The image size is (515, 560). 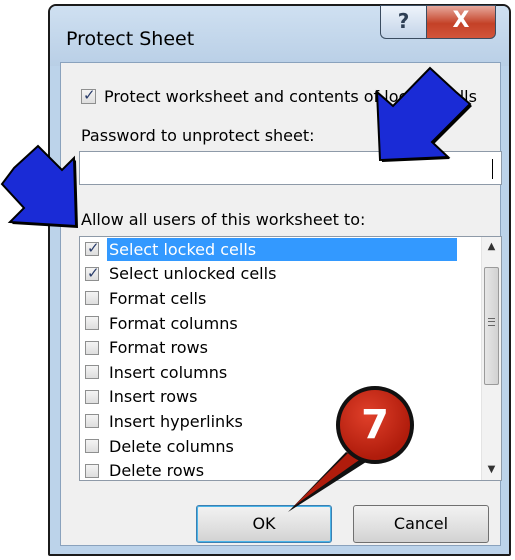 What do you see at coordinates (375, 425) in the screenshot?
I see `step-number-badge: 7` at bounding box center [375, 425].